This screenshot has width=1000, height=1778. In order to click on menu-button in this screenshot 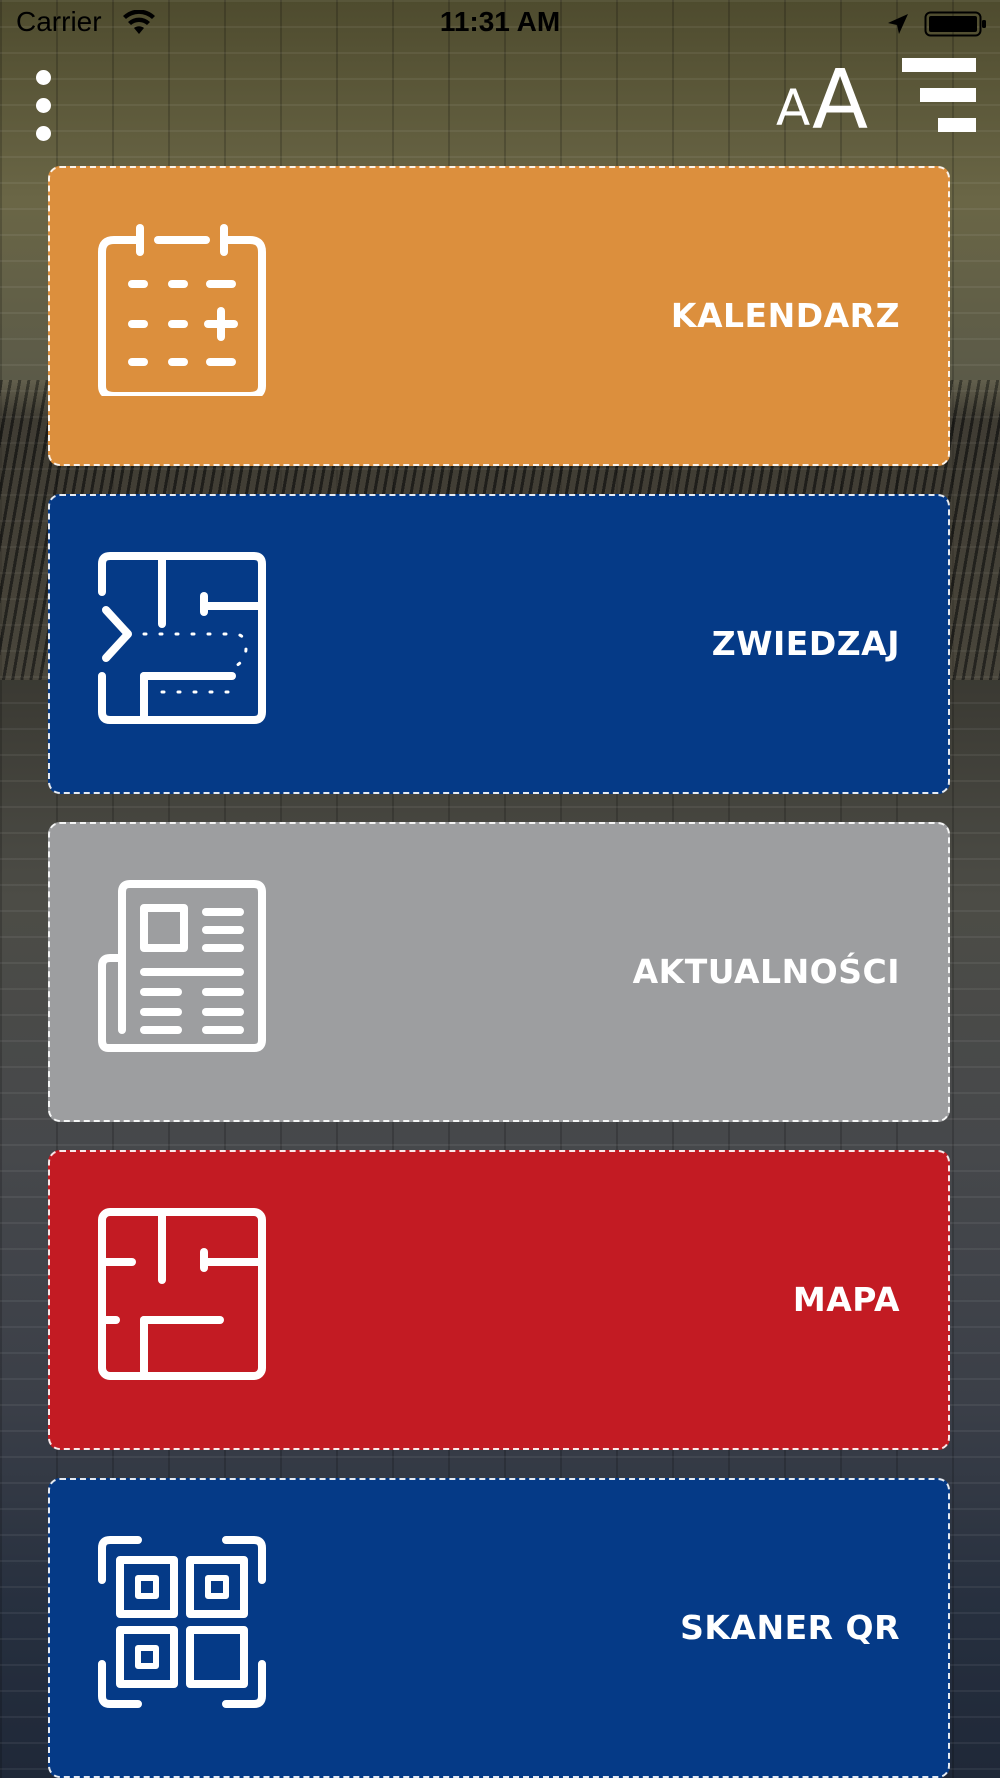, I will do `click(939, 95)`.